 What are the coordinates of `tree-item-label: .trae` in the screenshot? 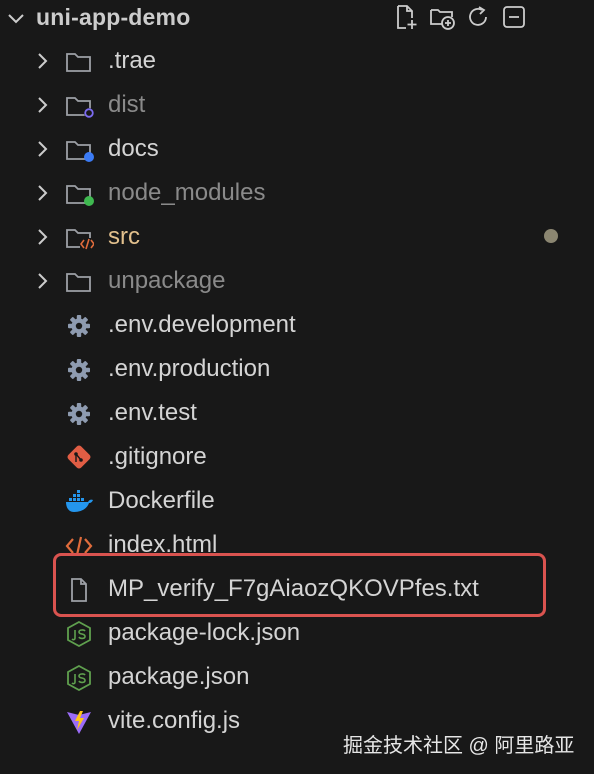 It's located at (132, 60).